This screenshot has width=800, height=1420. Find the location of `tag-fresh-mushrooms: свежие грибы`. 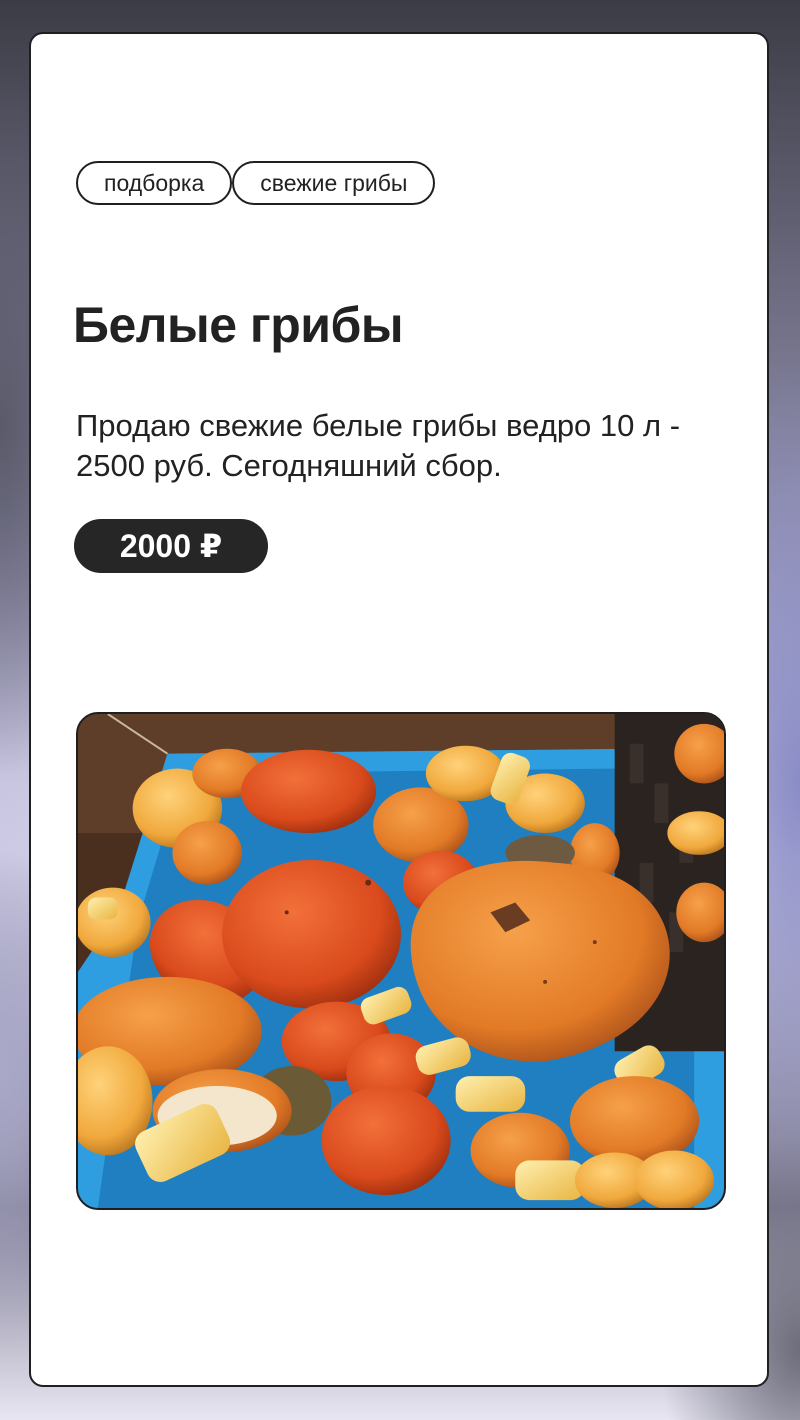

tag-fresh-mushrooms: свежие грибы is located at coordinates (334, 183).